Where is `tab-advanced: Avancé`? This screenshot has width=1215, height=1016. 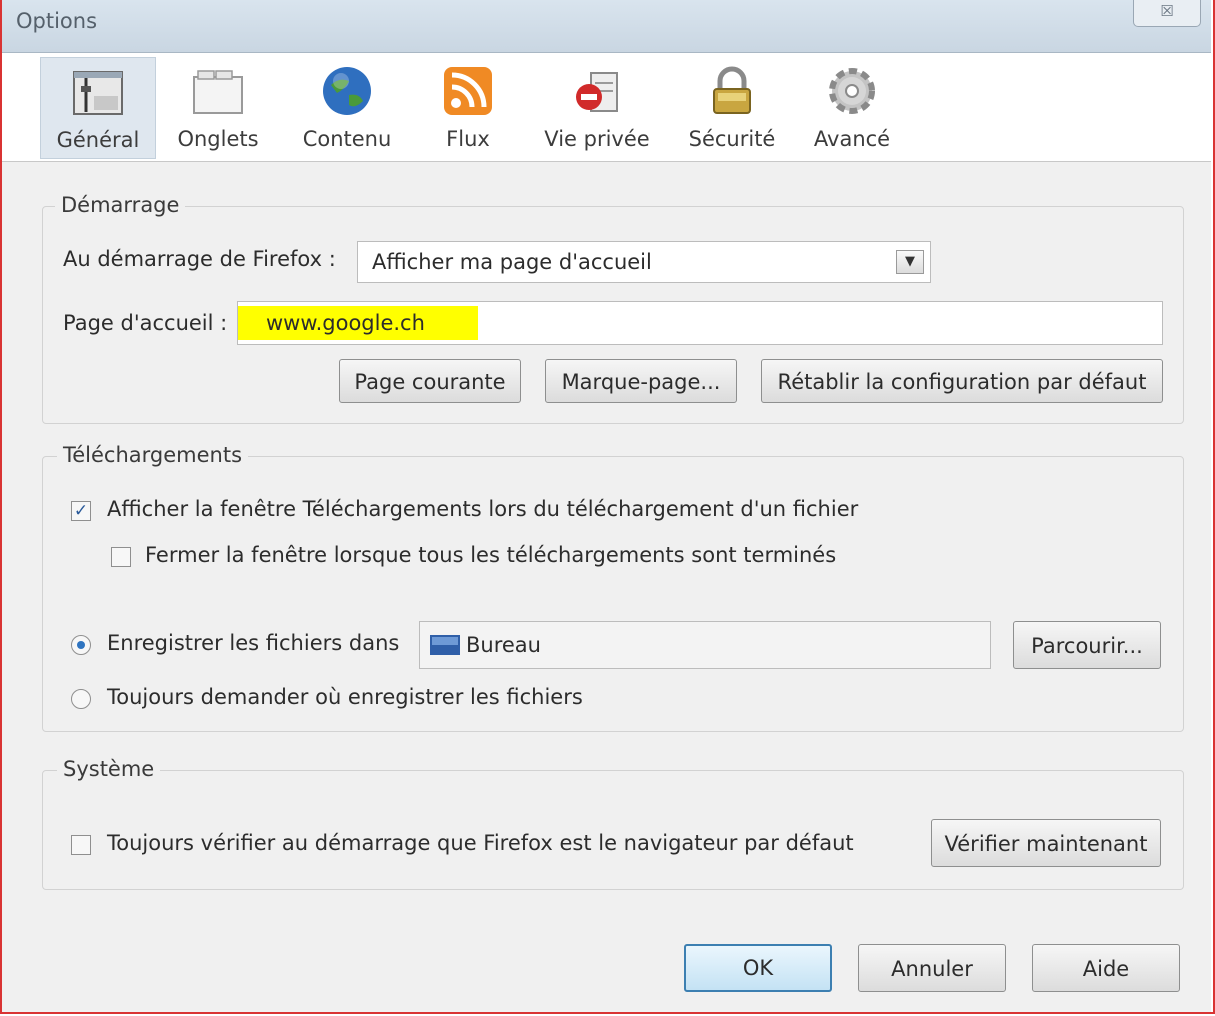 tab-advanced: Avancé is located at coordinates (852, 107).